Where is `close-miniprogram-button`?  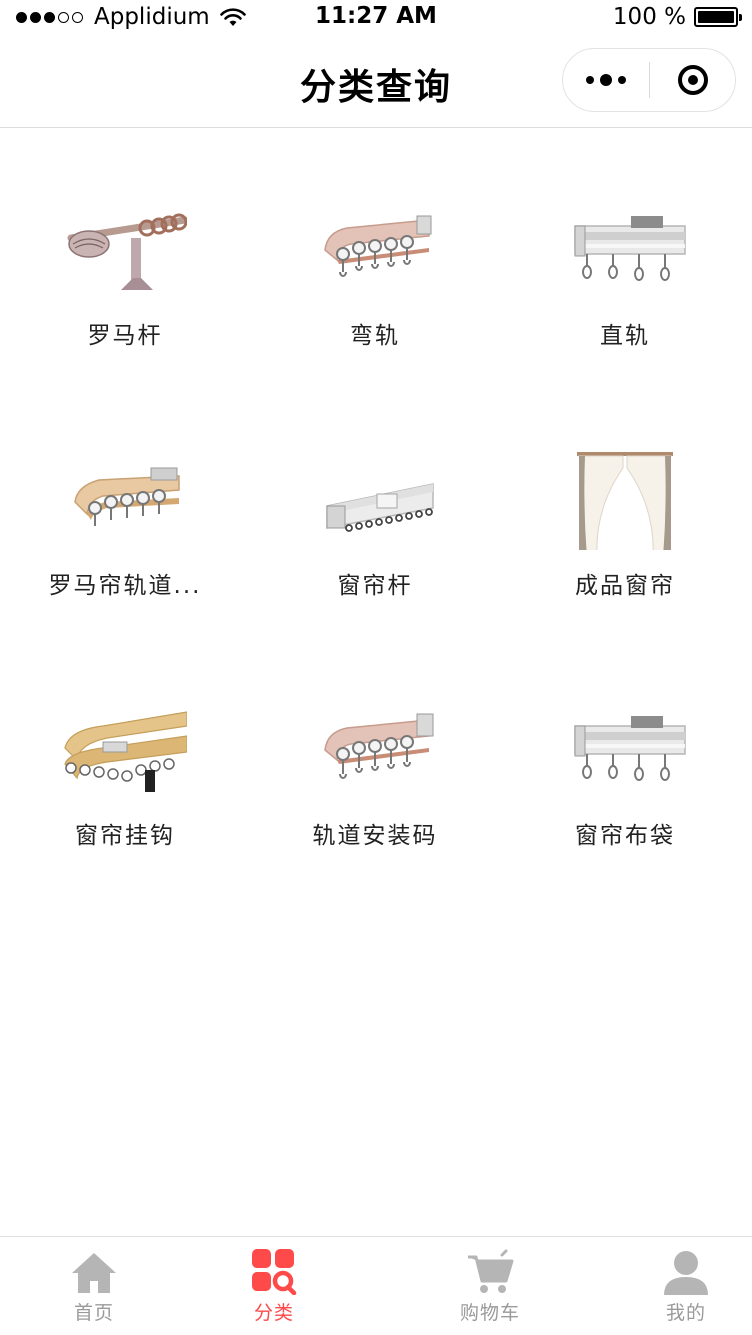 close-miniprogram-button is located at coordinates (692, 80).